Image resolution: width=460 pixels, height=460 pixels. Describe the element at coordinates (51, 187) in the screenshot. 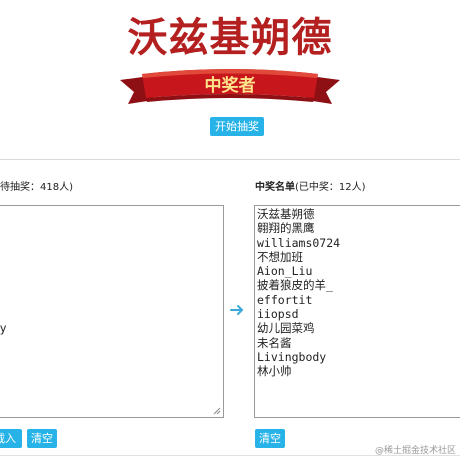

I see `pool-label-count: ：418人)` at that location.